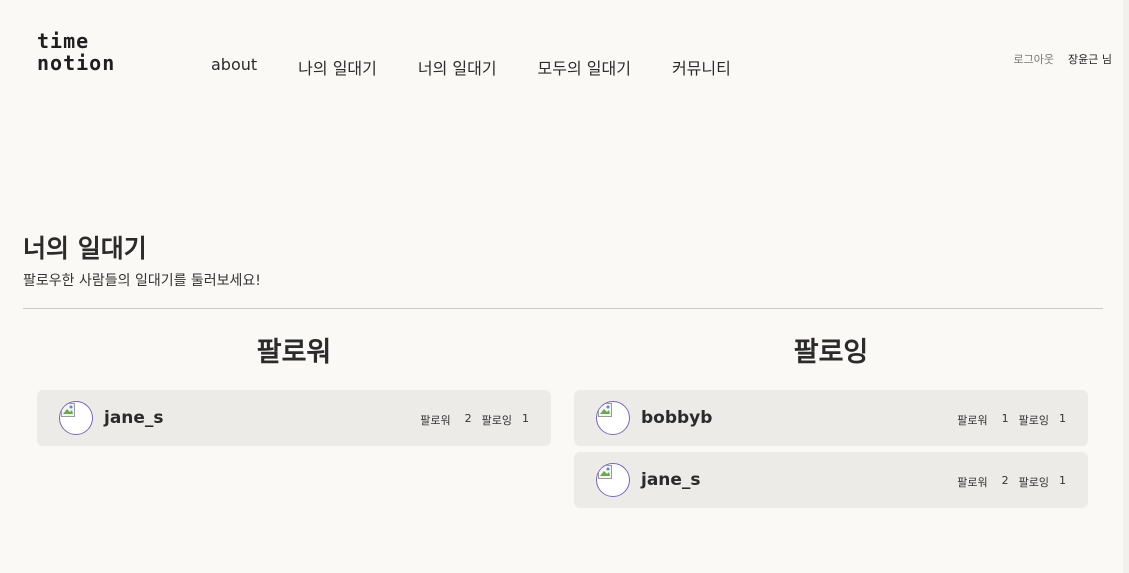 This screenshot has height=573, width=1129. Describe the element at coordinates (584, 67) in the screenshot. I see `nav-everyone-timeline: 모두의 일대기` at that location.